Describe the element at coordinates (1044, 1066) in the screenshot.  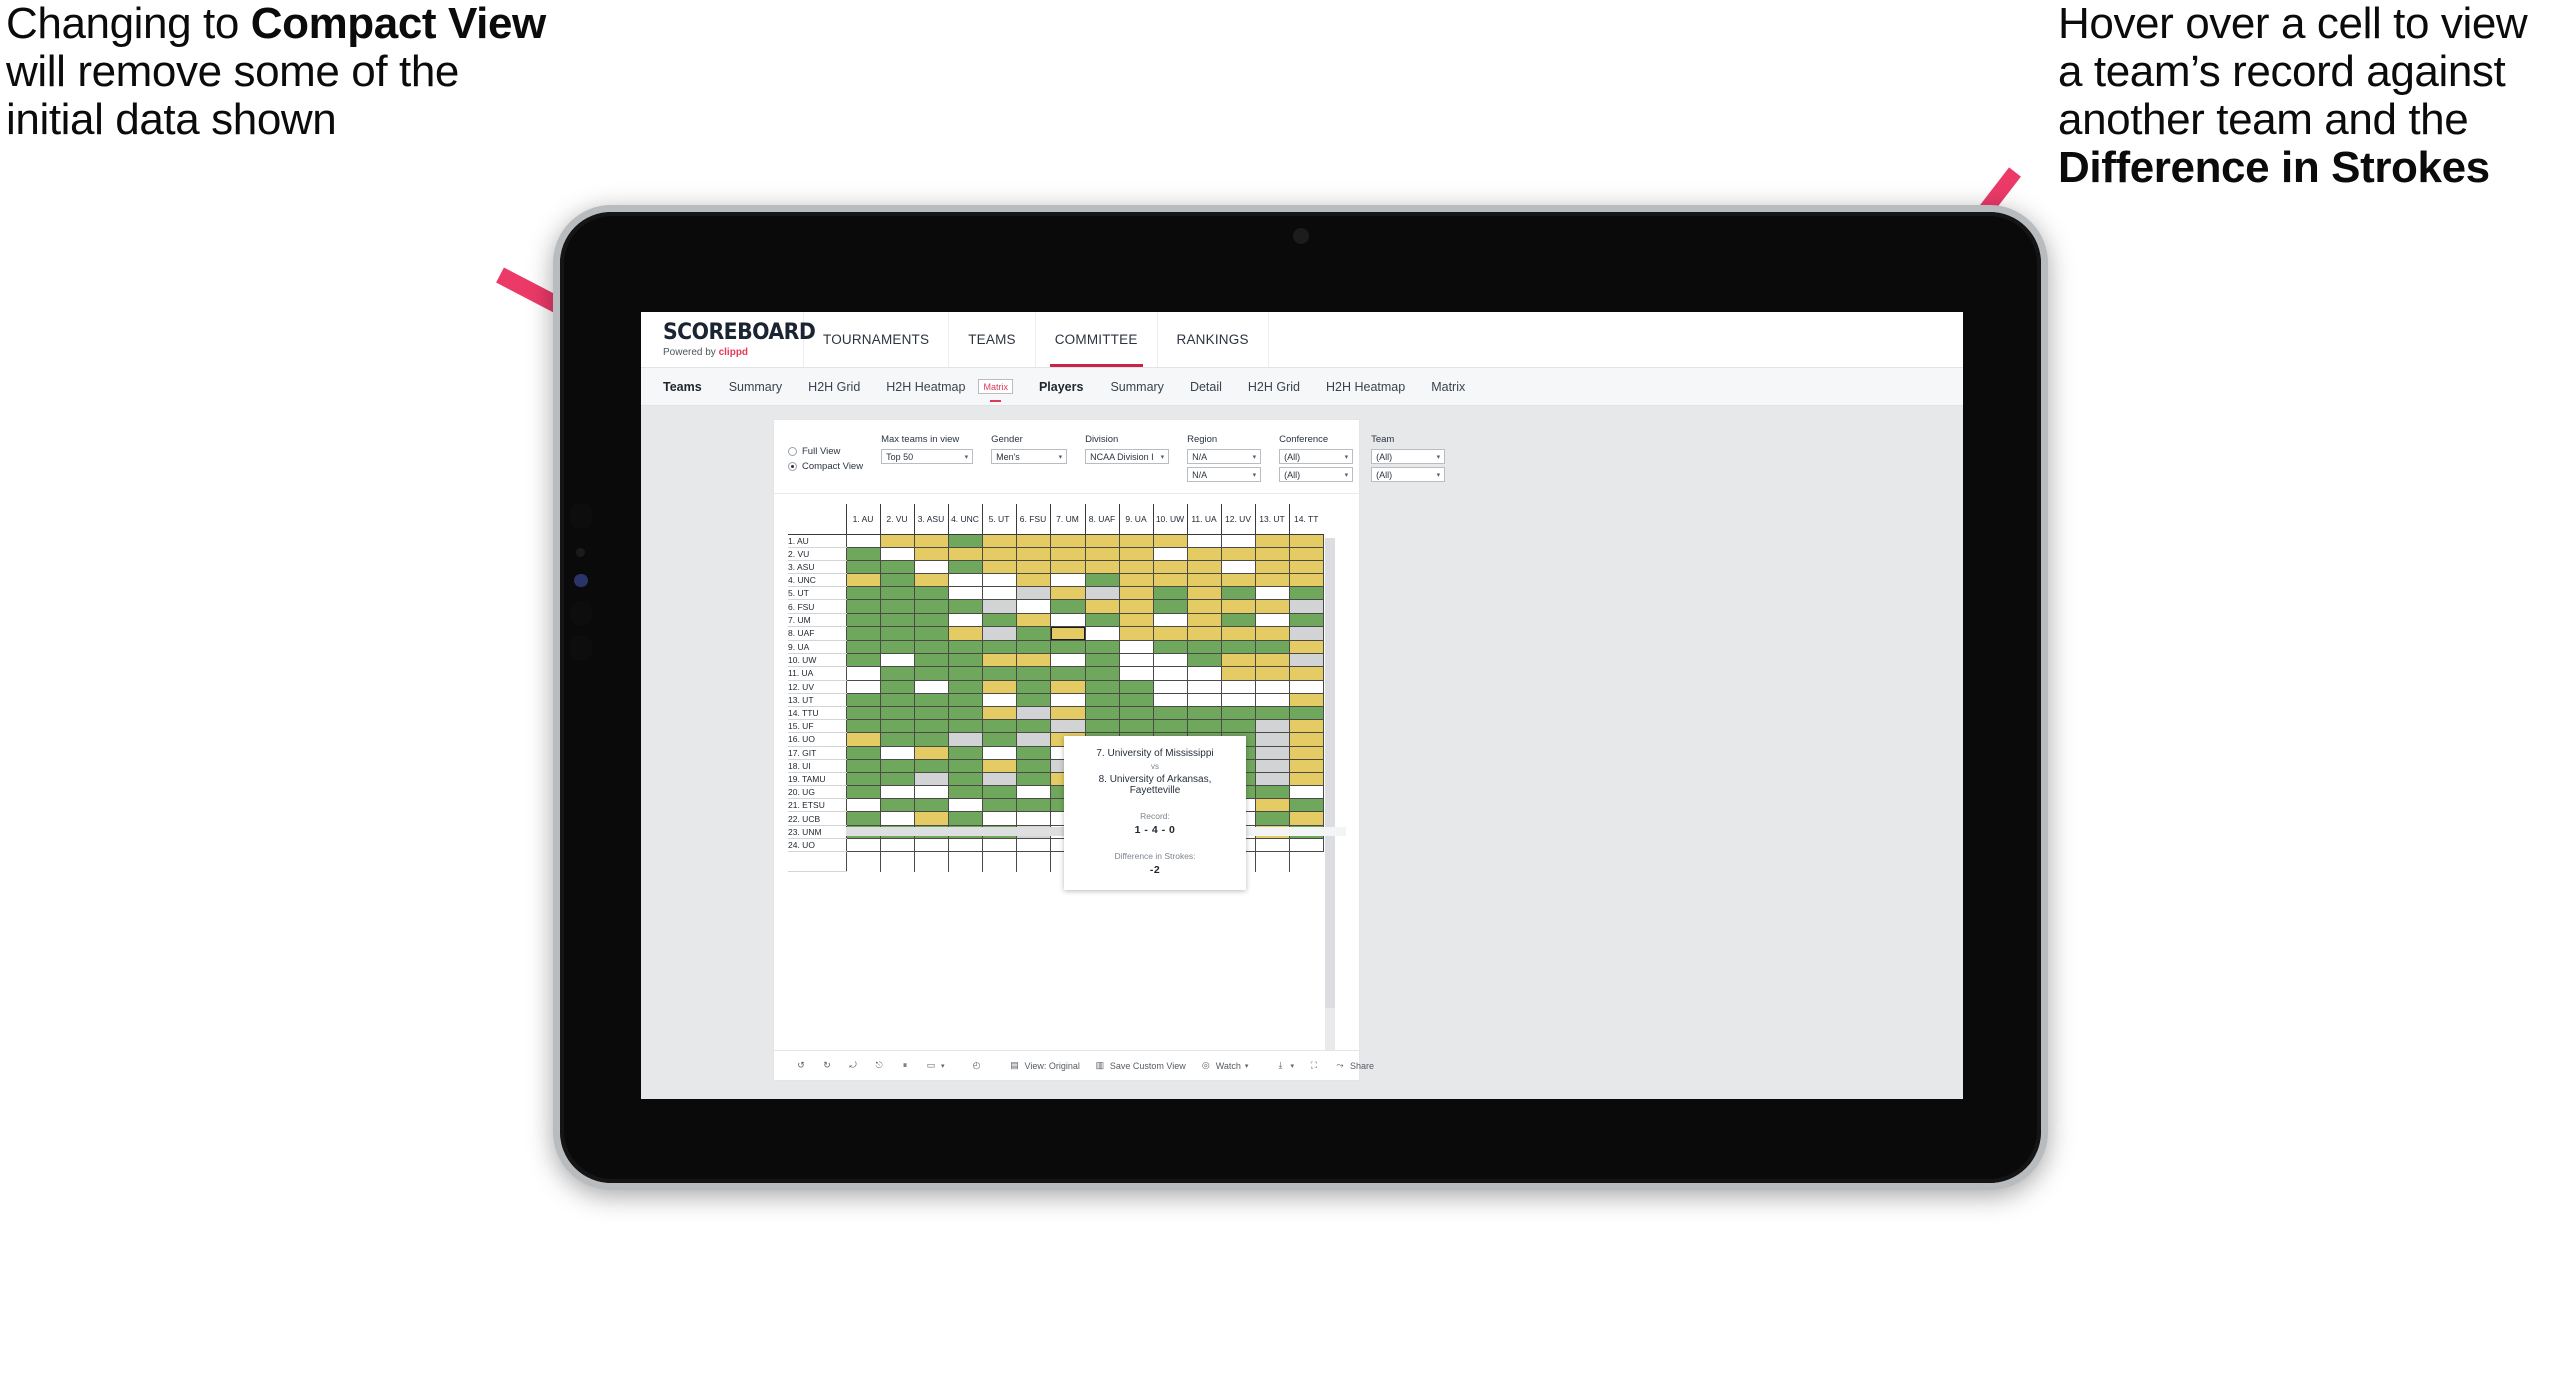
I see `view-original-button: ▤ View: Original` at that location.